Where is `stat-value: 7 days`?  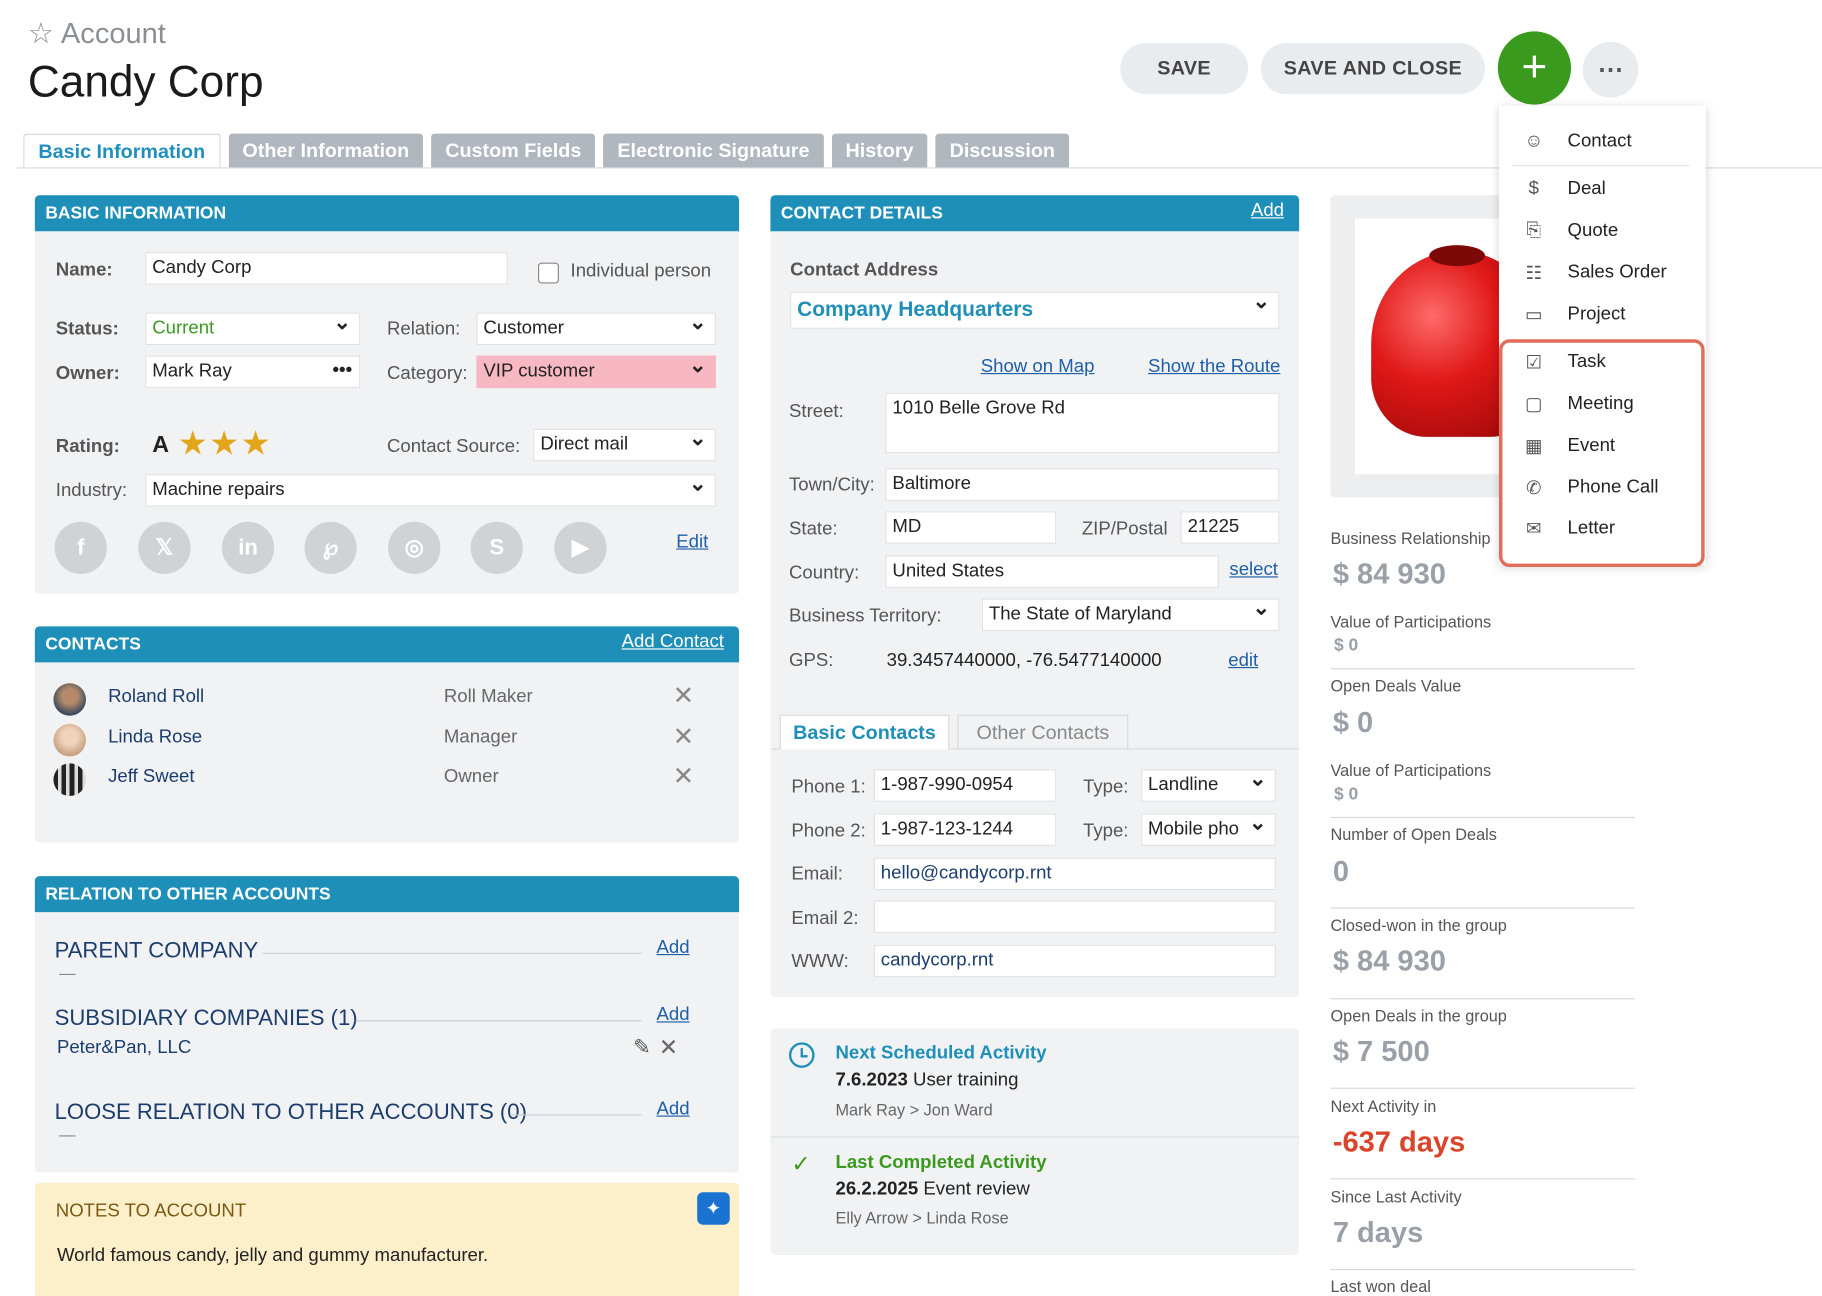 stat-value: 7 days is located at coordinates (1378, 1233).